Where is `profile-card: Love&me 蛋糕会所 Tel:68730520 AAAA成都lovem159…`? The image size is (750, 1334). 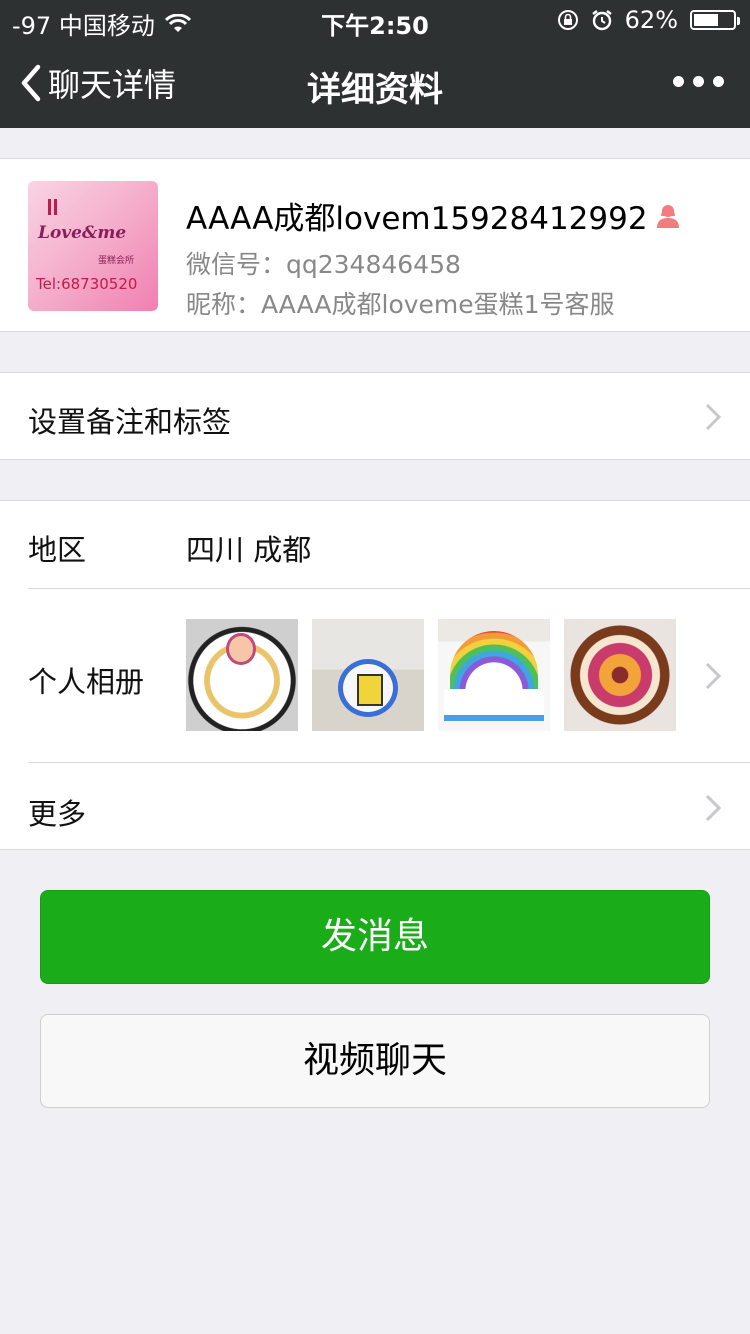
profile-card: Love&me 蛋糕会所 Tel:68730520 AAAA成都lovem159… is located at coordinates (375, 245).